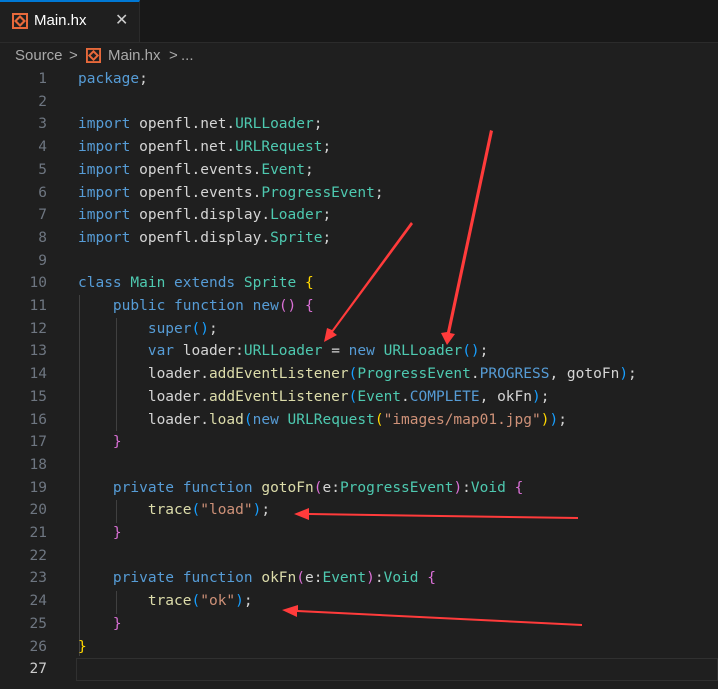  I want to click on code-line: 22, so click(359, 556).